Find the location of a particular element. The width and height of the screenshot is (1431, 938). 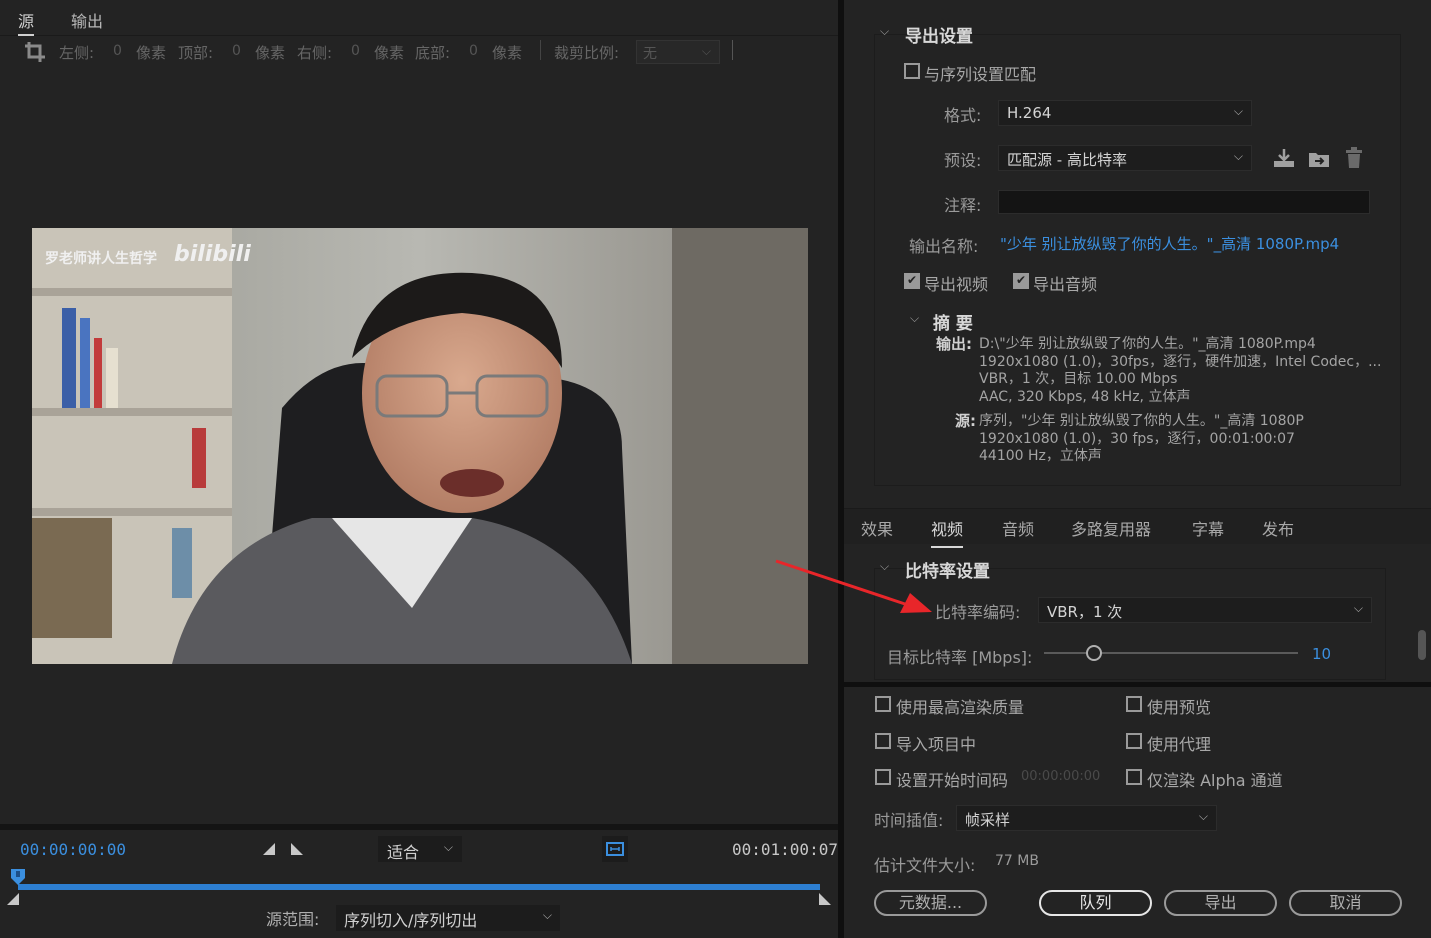

summary-source-line: 序列，"少年 别让放纵毁了你的人生。"_高清 1080P is located at coordinates (1141, 421).